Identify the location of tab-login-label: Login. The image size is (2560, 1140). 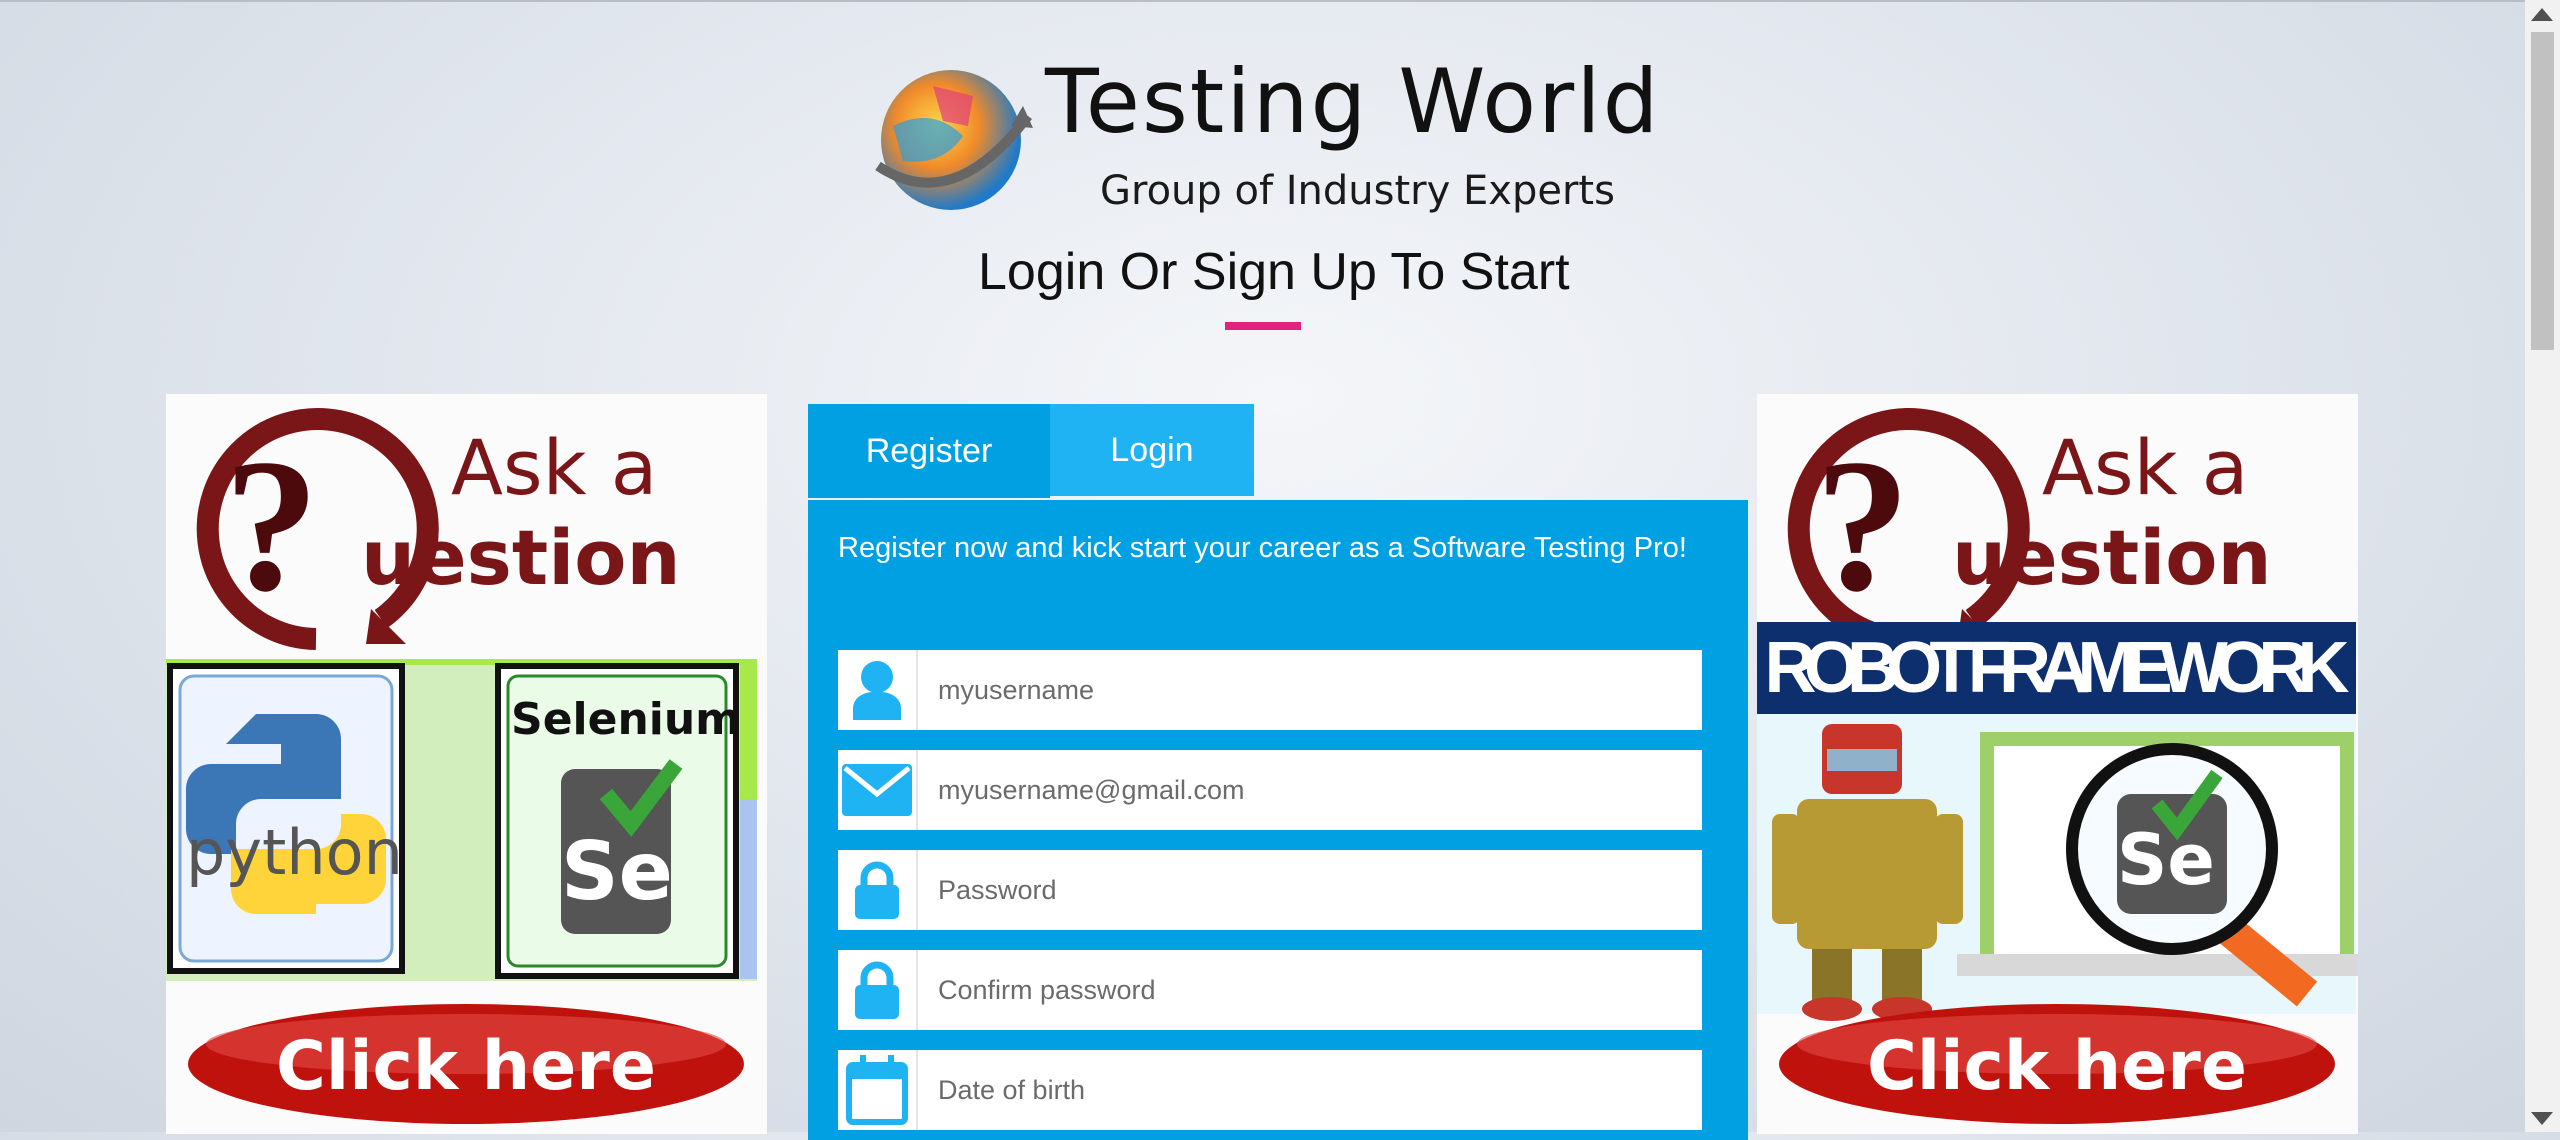
(1152, 449).